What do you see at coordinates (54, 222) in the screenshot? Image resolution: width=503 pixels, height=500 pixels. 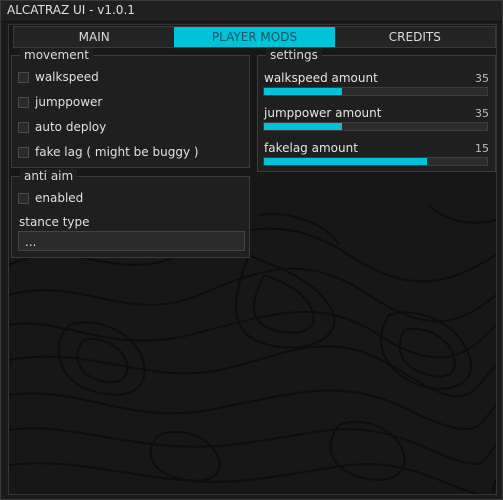 I see `stance-type-label: stance type` at bounding box center [54, 222].